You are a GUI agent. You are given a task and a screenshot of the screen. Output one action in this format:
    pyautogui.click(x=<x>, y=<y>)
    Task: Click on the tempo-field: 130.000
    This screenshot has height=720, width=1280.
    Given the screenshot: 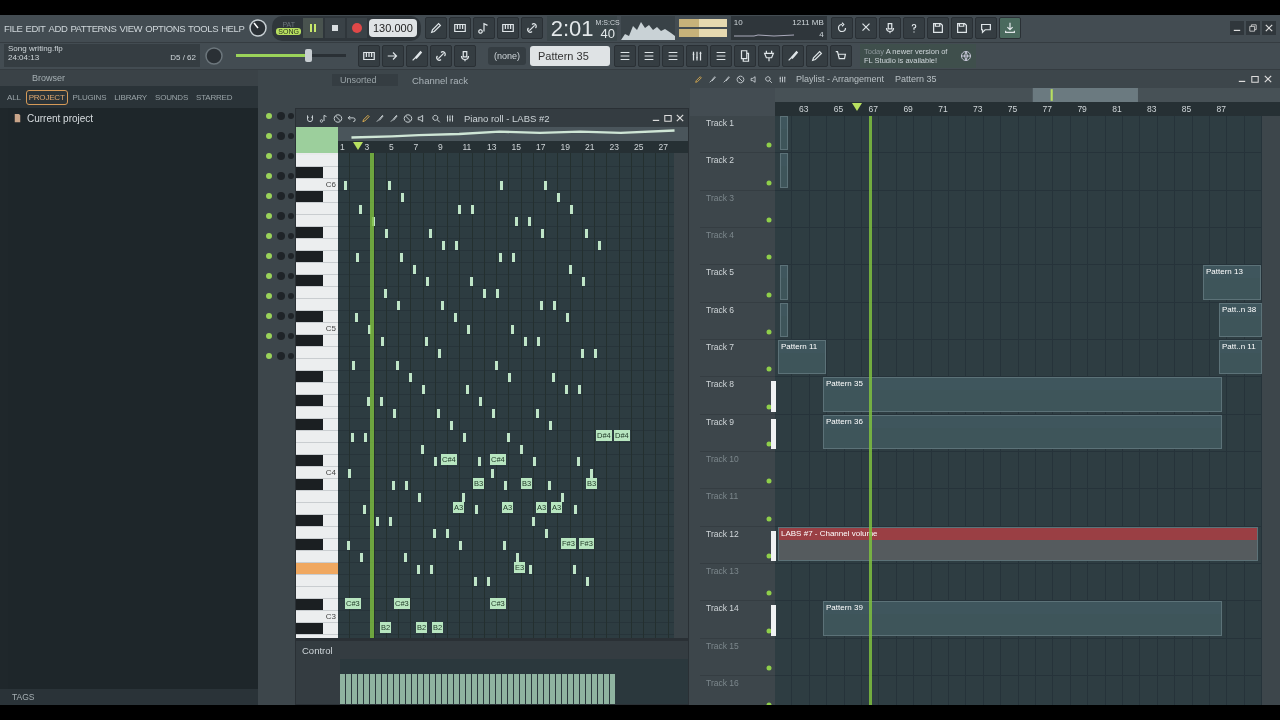 What is the action you would take?
    pyautogui.click(x=393, y=28)
    